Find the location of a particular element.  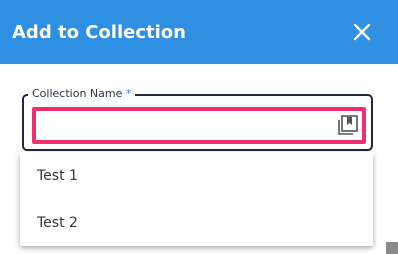

collection-name-input is located at coordinates (183, 125).